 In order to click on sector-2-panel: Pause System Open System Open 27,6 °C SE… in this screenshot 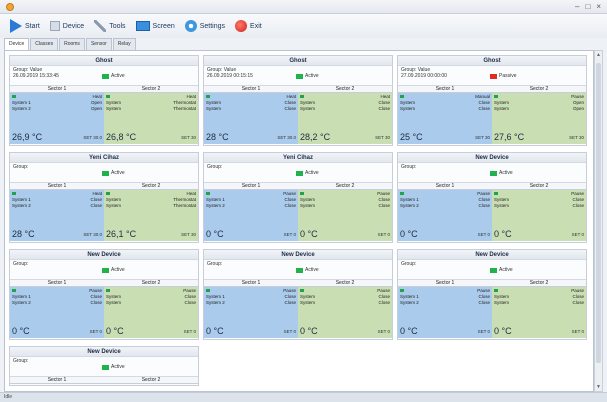, I will do `click(539, 118)`.